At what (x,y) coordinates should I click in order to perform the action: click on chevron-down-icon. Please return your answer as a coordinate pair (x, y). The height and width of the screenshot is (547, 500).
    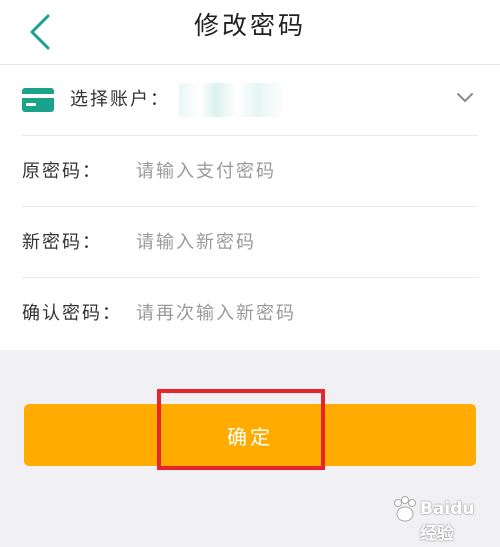
    Looking at the image, I should click on (465, 98).